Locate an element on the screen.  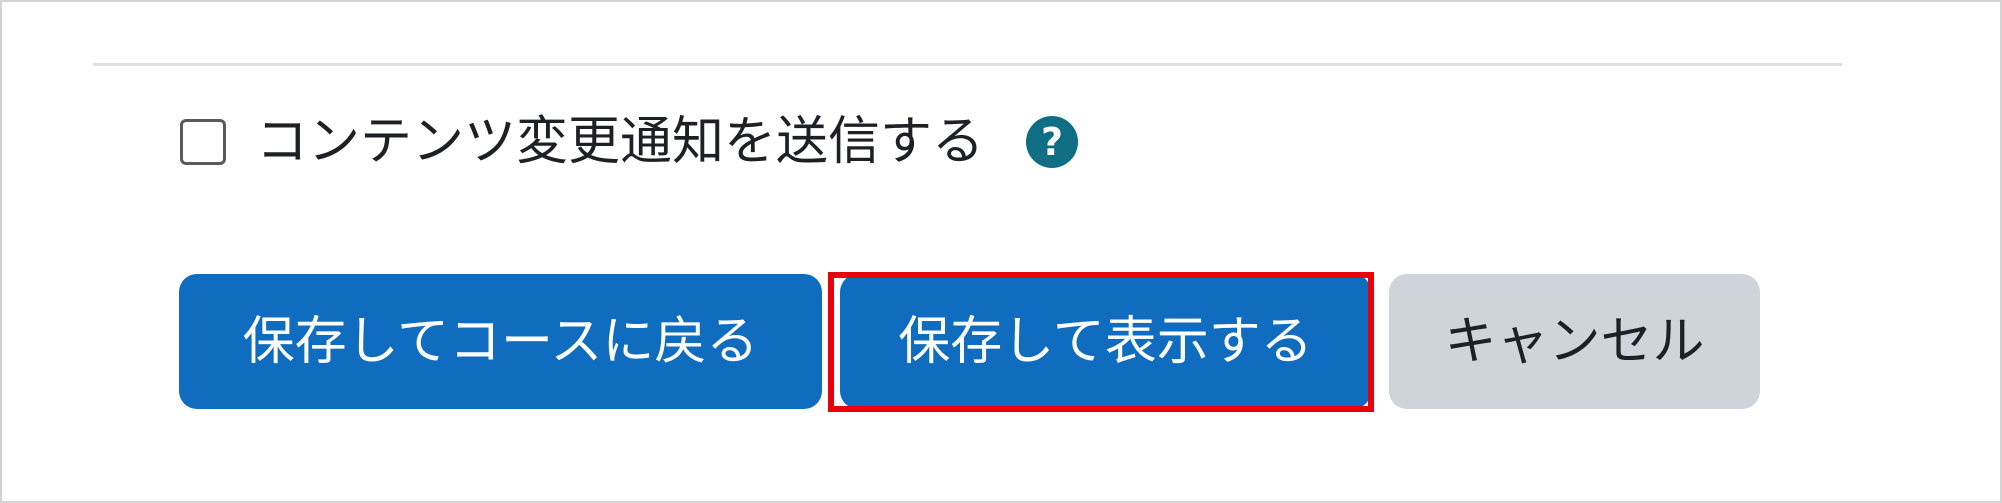
help-icon: ? is located at coordinates (1052, 142).